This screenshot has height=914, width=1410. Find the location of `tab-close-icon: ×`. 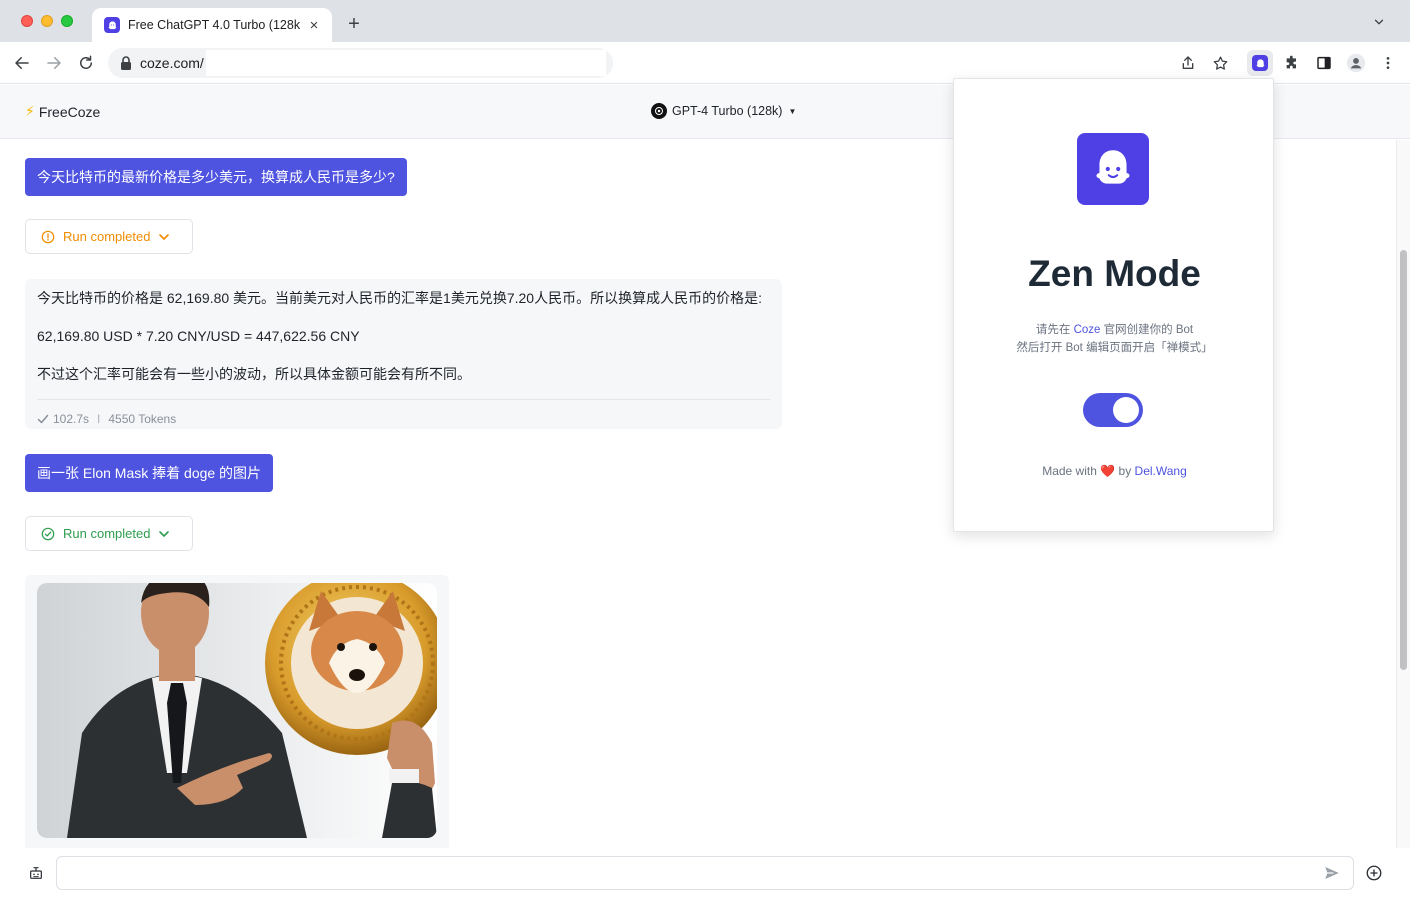

tab-close-icon: × is located at coordinates (314, 25).